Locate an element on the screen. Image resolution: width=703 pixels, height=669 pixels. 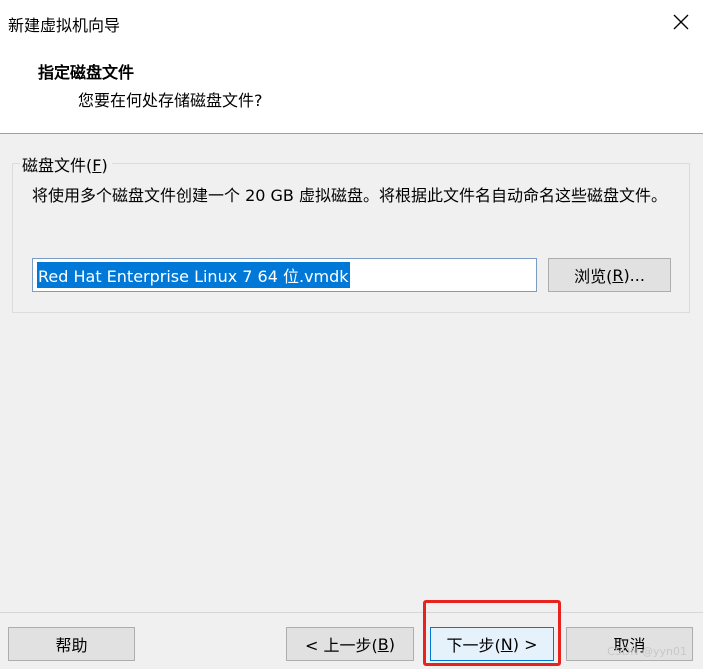
page-title: 指定磁盘文件 is located at coordinates (86, 72).